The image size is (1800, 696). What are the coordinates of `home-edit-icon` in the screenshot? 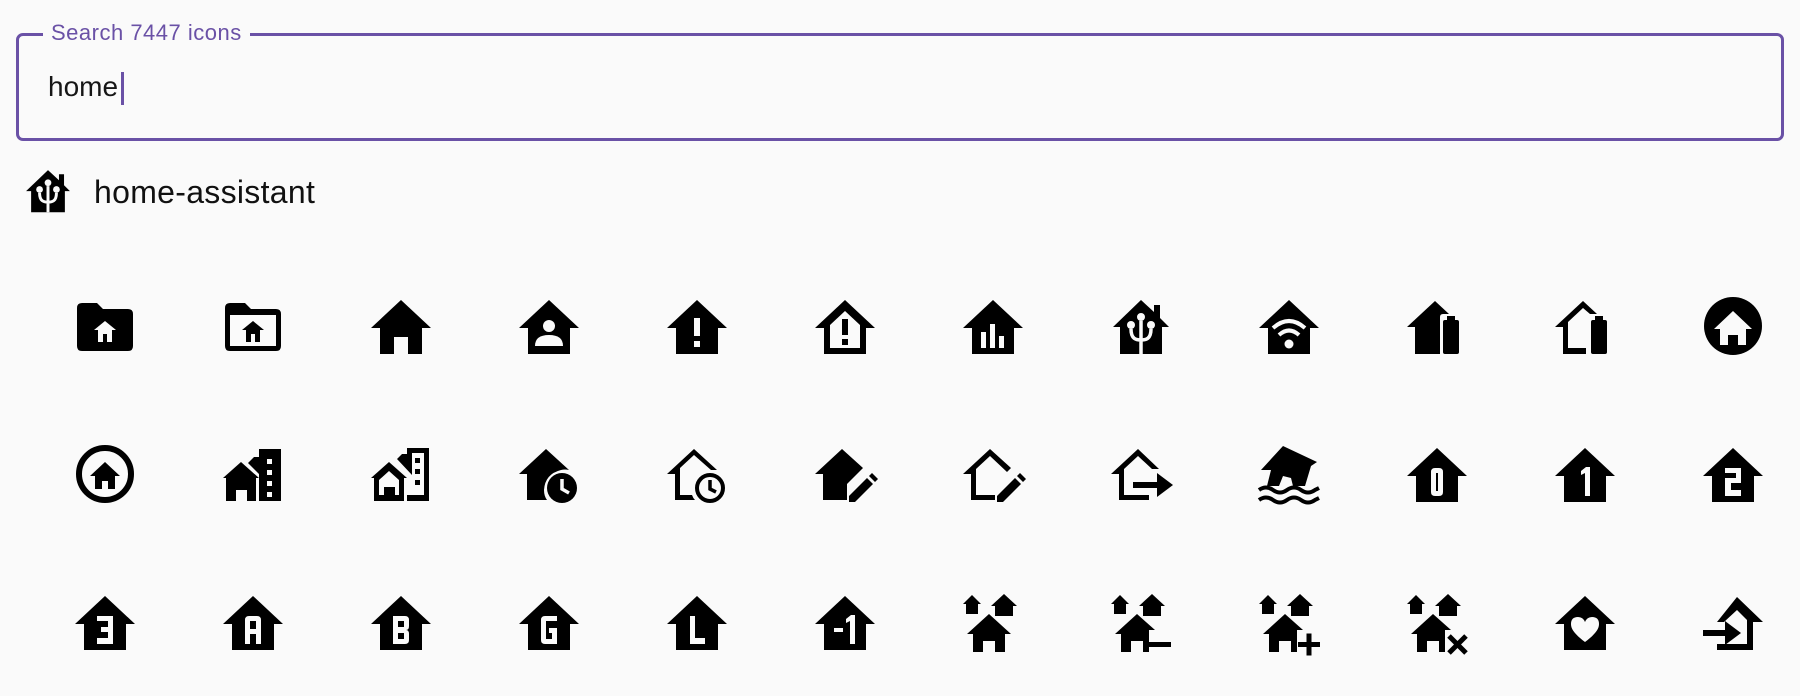 It's located at (845, 474).